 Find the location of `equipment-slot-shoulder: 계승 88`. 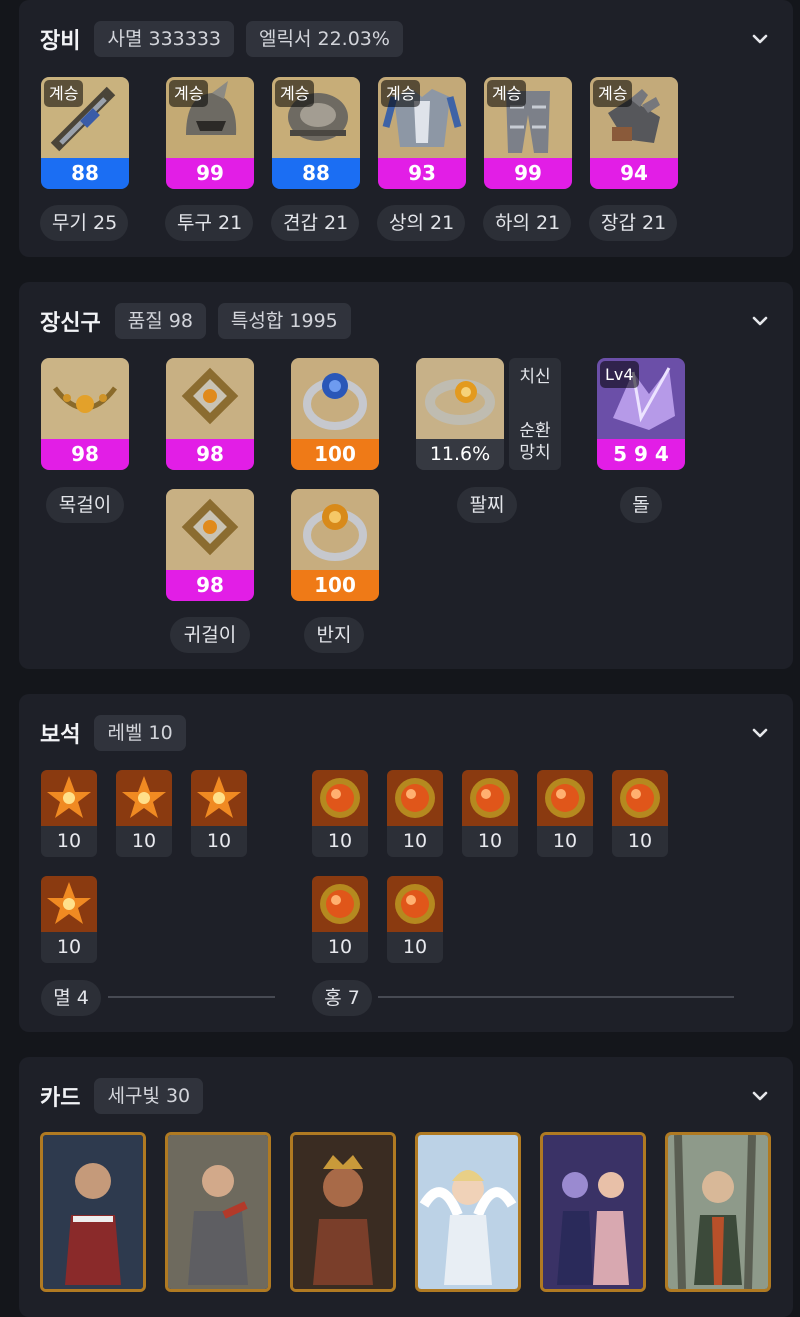

equipment-slot-shoulder: 계승 88 is located at coordinates (316, 133).